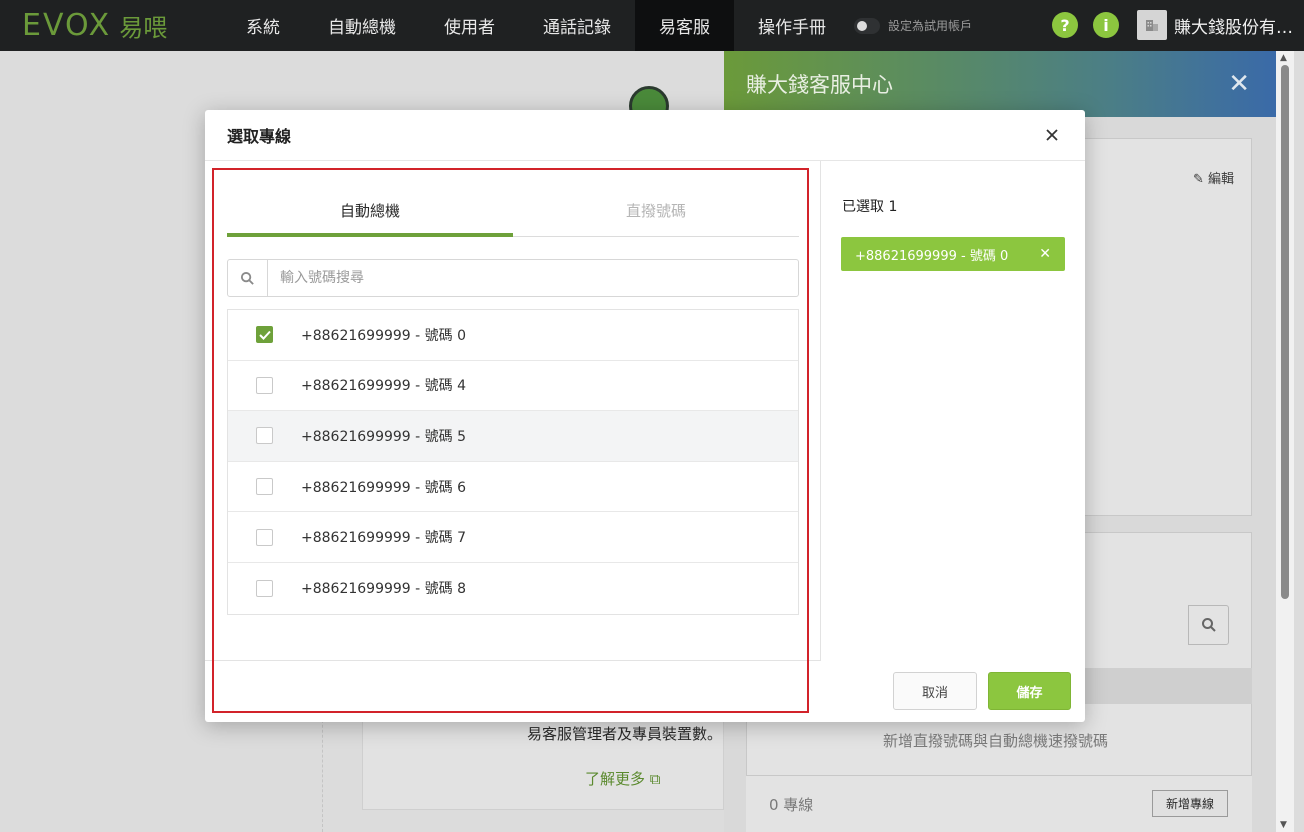 The width and height of the screenshot is (1304, 832). What do you see at coordinates (513, 537) in the screenshot?
I see `list-item: +88621699999 - 號碼 7` at bounding box center [513, 537].